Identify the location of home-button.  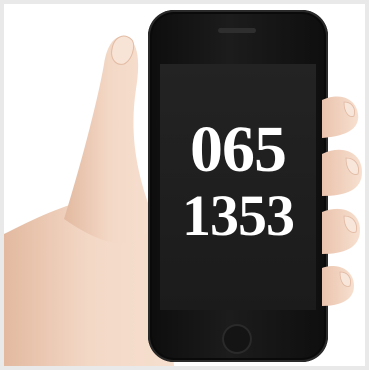
(237, 339).